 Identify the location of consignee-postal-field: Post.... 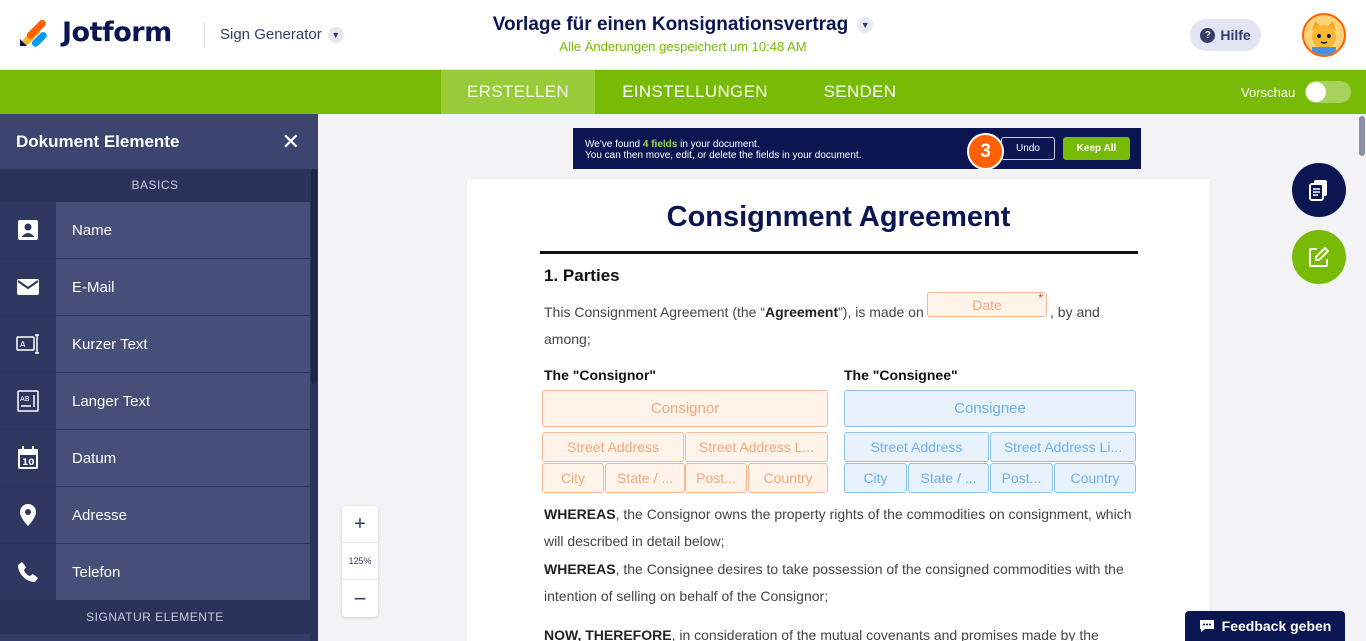
(1021, 478).